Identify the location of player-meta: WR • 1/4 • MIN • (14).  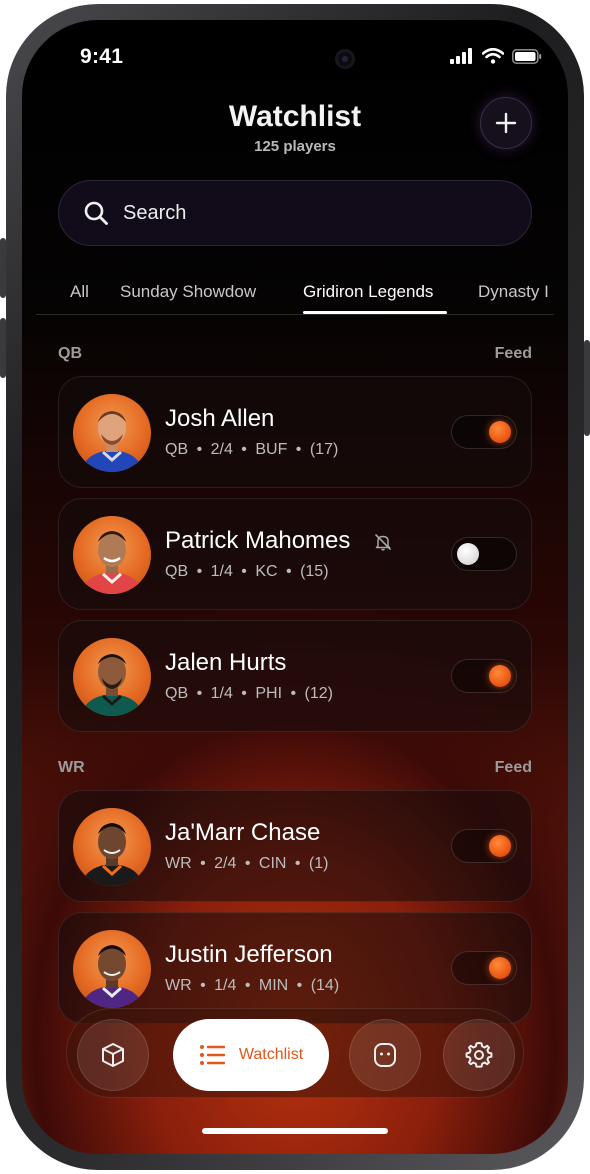
(252, 985).